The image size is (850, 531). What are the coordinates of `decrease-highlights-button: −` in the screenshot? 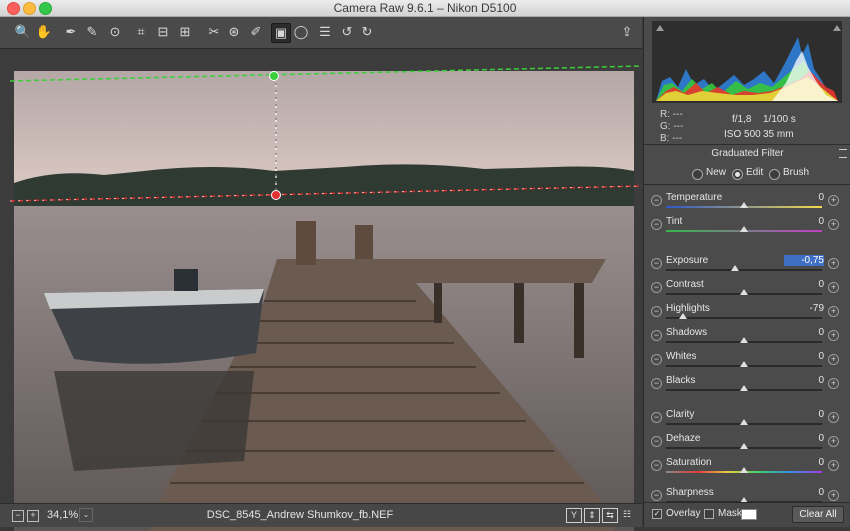 It's located at (656, 311).